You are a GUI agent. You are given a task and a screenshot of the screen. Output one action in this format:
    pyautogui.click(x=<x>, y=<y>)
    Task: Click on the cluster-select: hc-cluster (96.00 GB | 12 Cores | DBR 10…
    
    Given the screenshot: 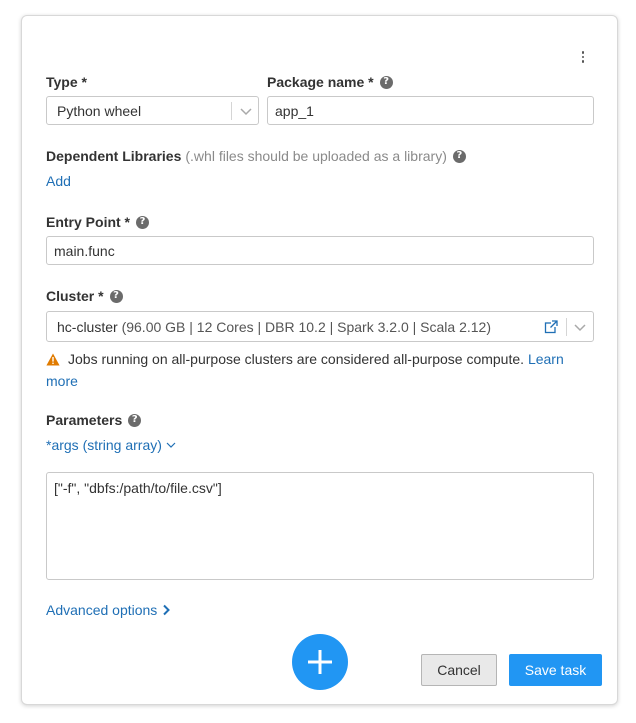 What is the action you would take?
    pyautogui.click(x=320, y=326)
    